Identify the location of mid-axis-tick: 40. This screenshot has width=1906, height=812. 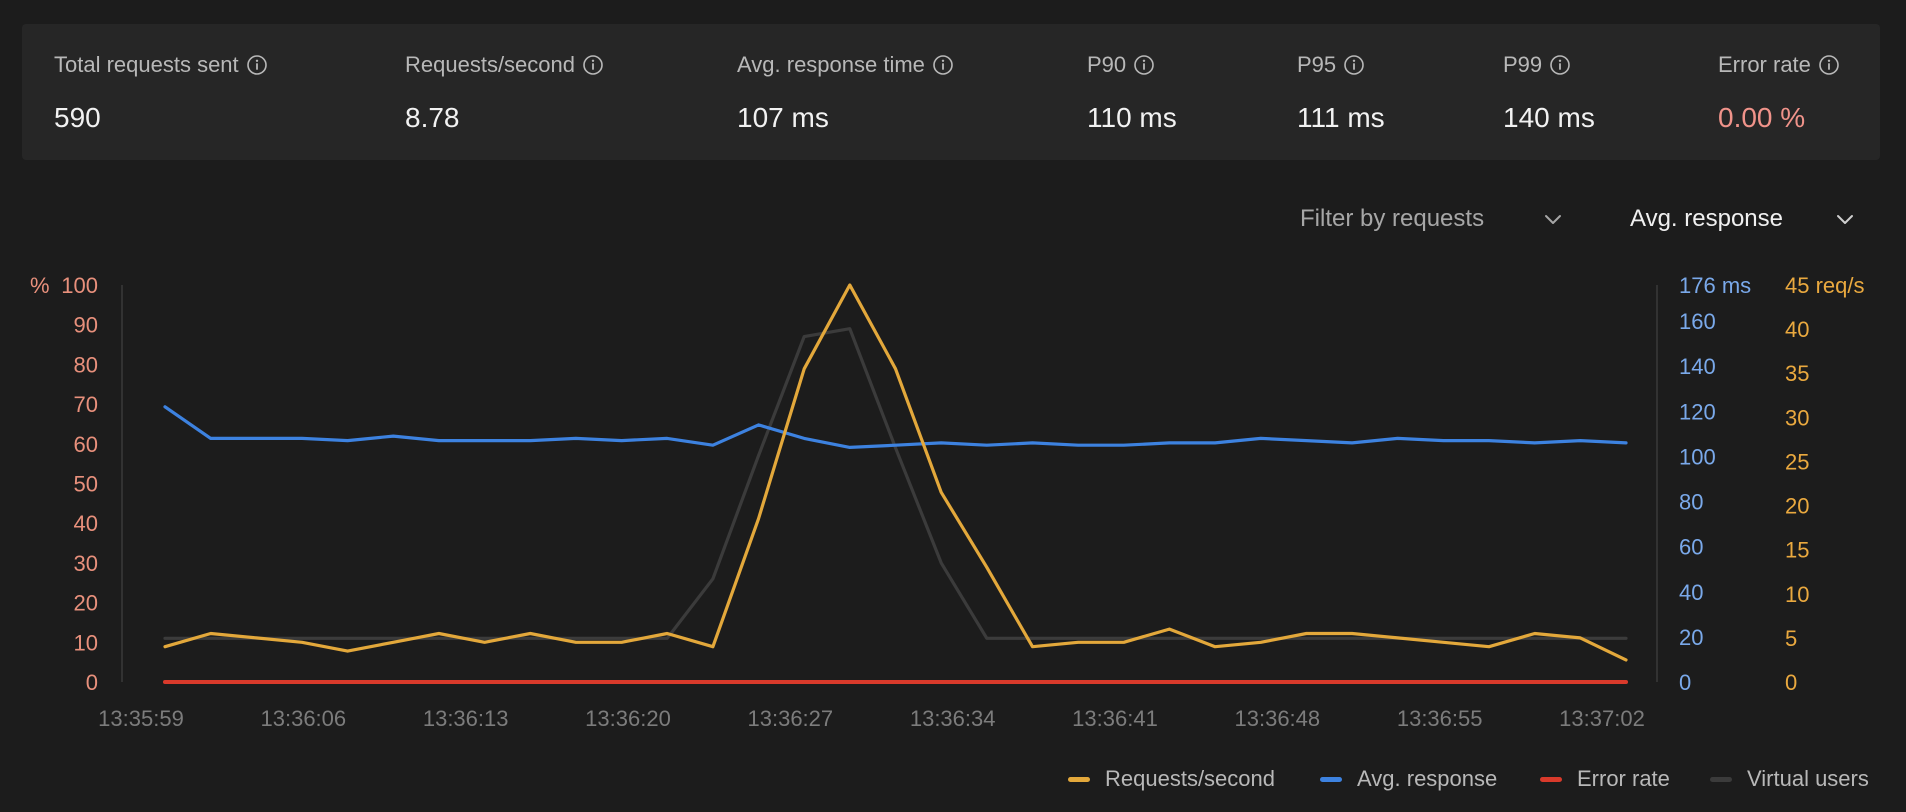
(1691, 592).